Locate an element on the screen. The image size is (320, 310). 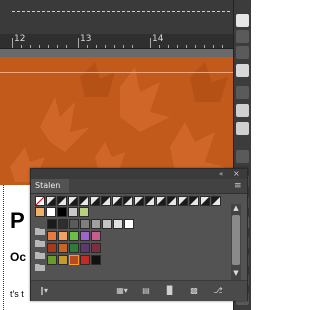
tool-puzzle-icon is located at coordinates (242, 128).